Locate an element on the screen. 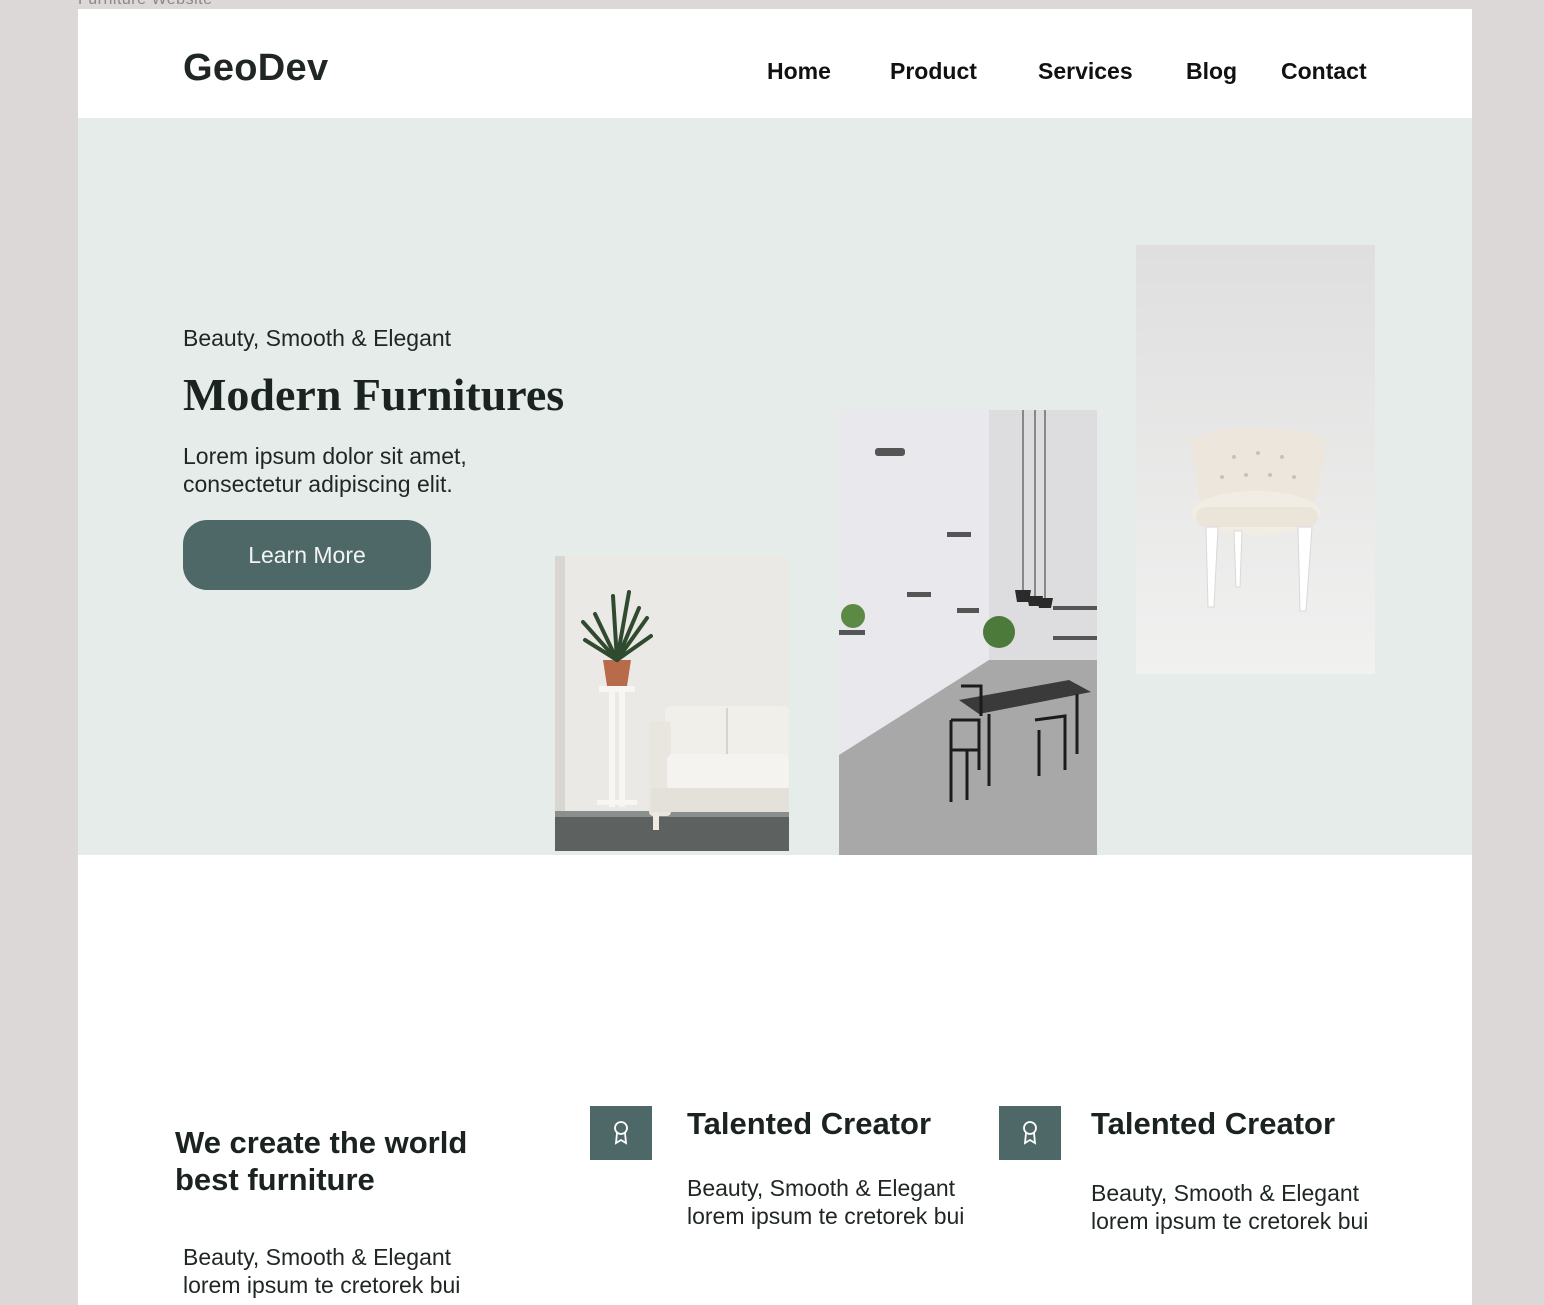 This screenshot has height=1305, width=1544. sofa-photo is located at coordinates (672, 703).